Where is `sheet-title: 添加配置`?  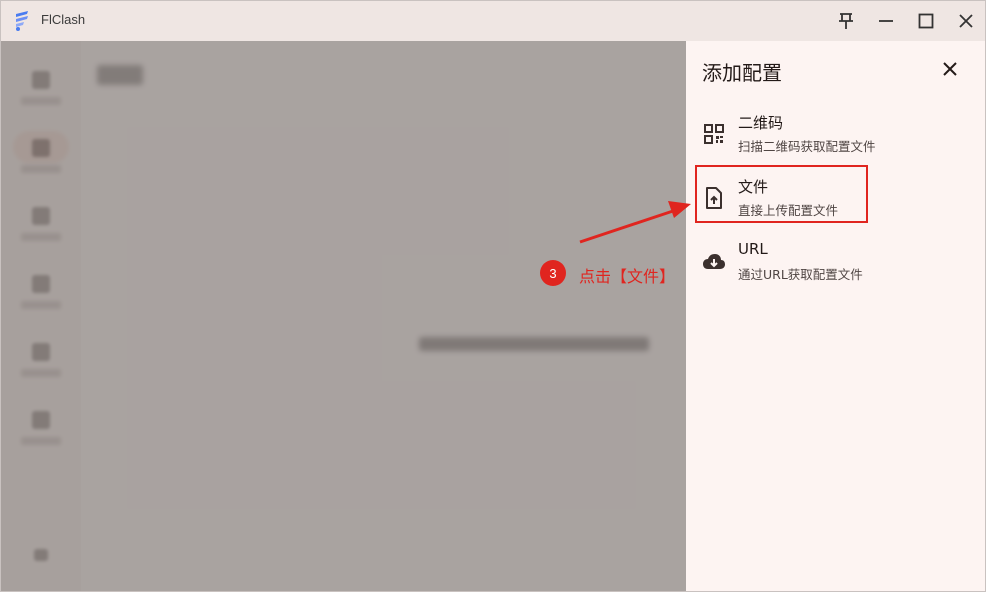 sheet-title: 添加配置 is located at coordinates (742, 73).